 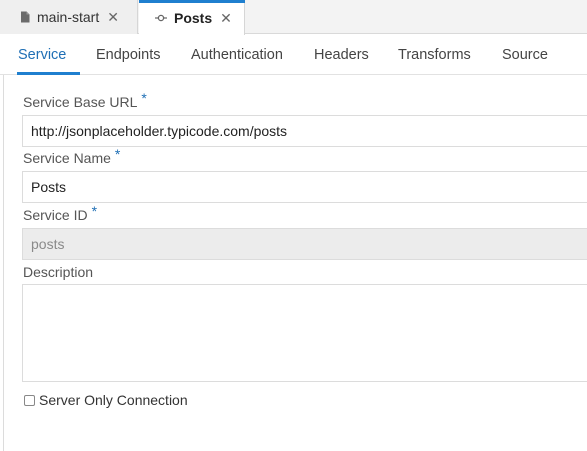 What do you see at coordinates (128, 55) in the screenshot?
I see `tab-endpoints: Endpoints` at bounding box center [128, 55].